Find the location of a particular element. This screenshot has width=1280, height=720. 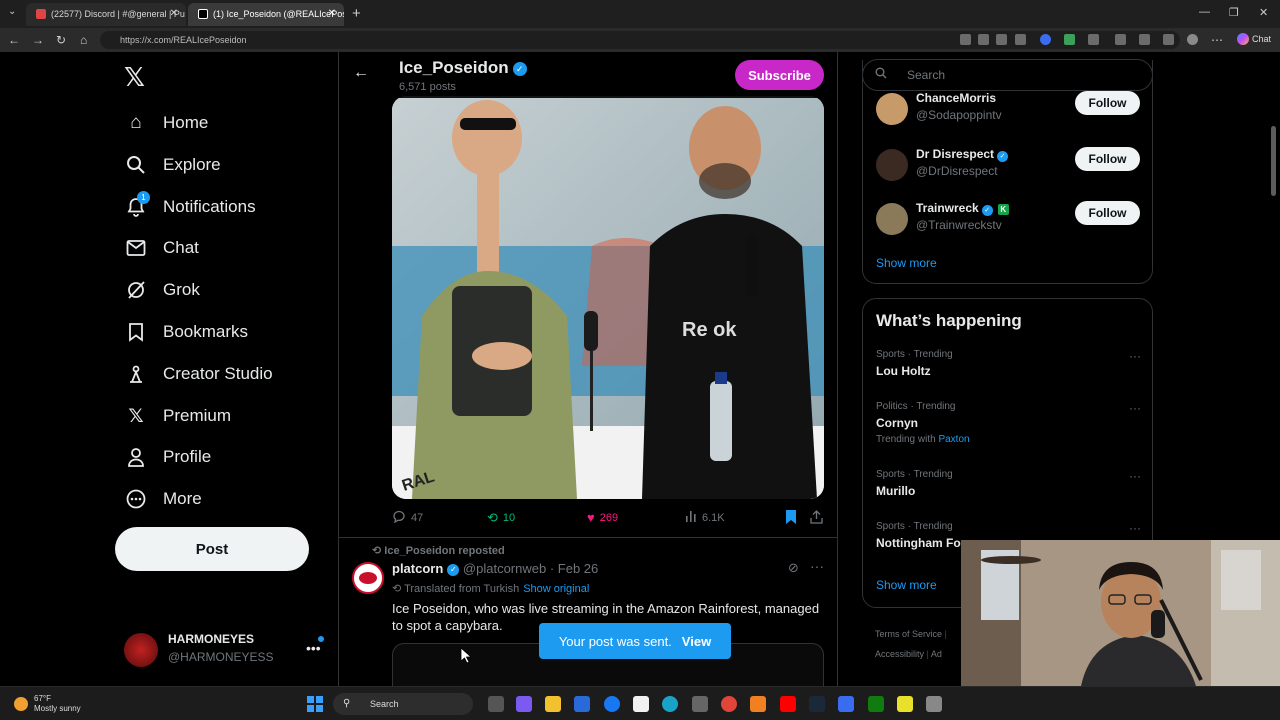

taskbar-search: ⚲ Search is located at coordinates (403, 704).